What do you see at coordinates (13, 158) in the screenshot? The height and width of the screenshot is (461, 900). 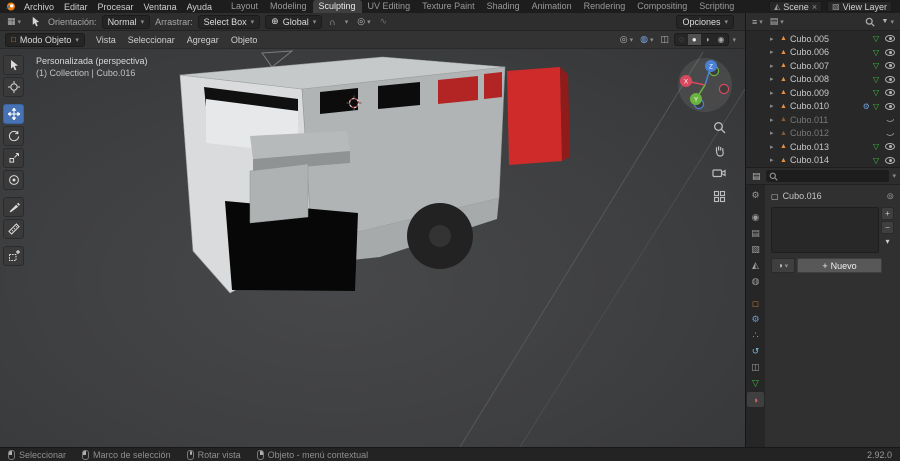 I see `scale-tool` at bounding box center [13, 158].